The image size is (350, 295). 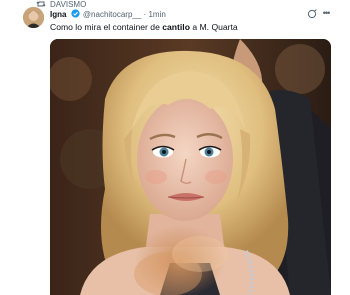 What do you see at coordinates (112, 14) in the screenshot?
I see `user-handle: @nachitocarp__` at bounding box center [112, 14].